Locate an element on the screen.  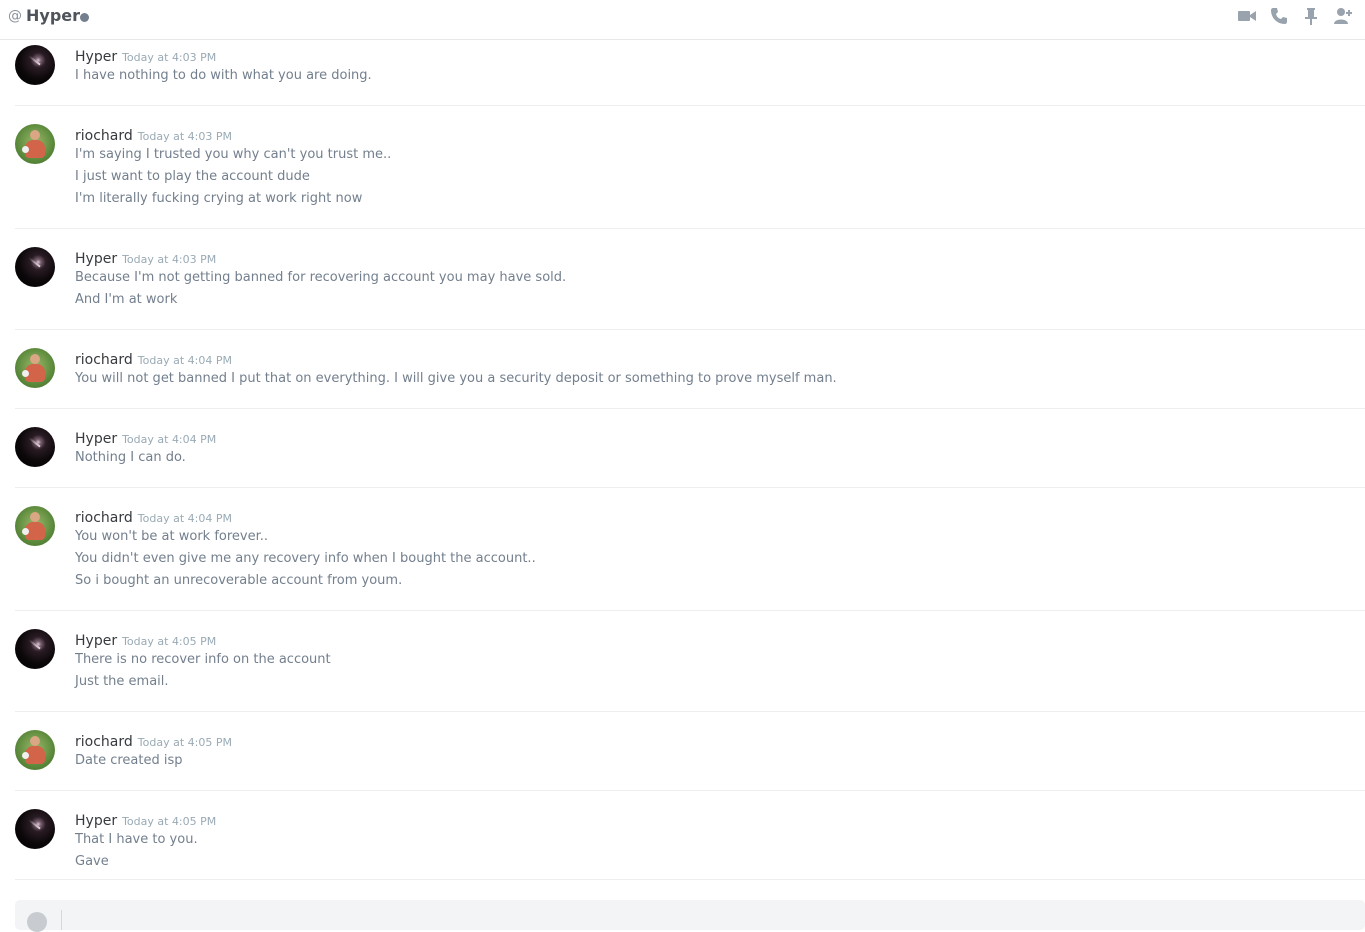
message-text: I just want to play the account dude is located at coordinates (192, 176).